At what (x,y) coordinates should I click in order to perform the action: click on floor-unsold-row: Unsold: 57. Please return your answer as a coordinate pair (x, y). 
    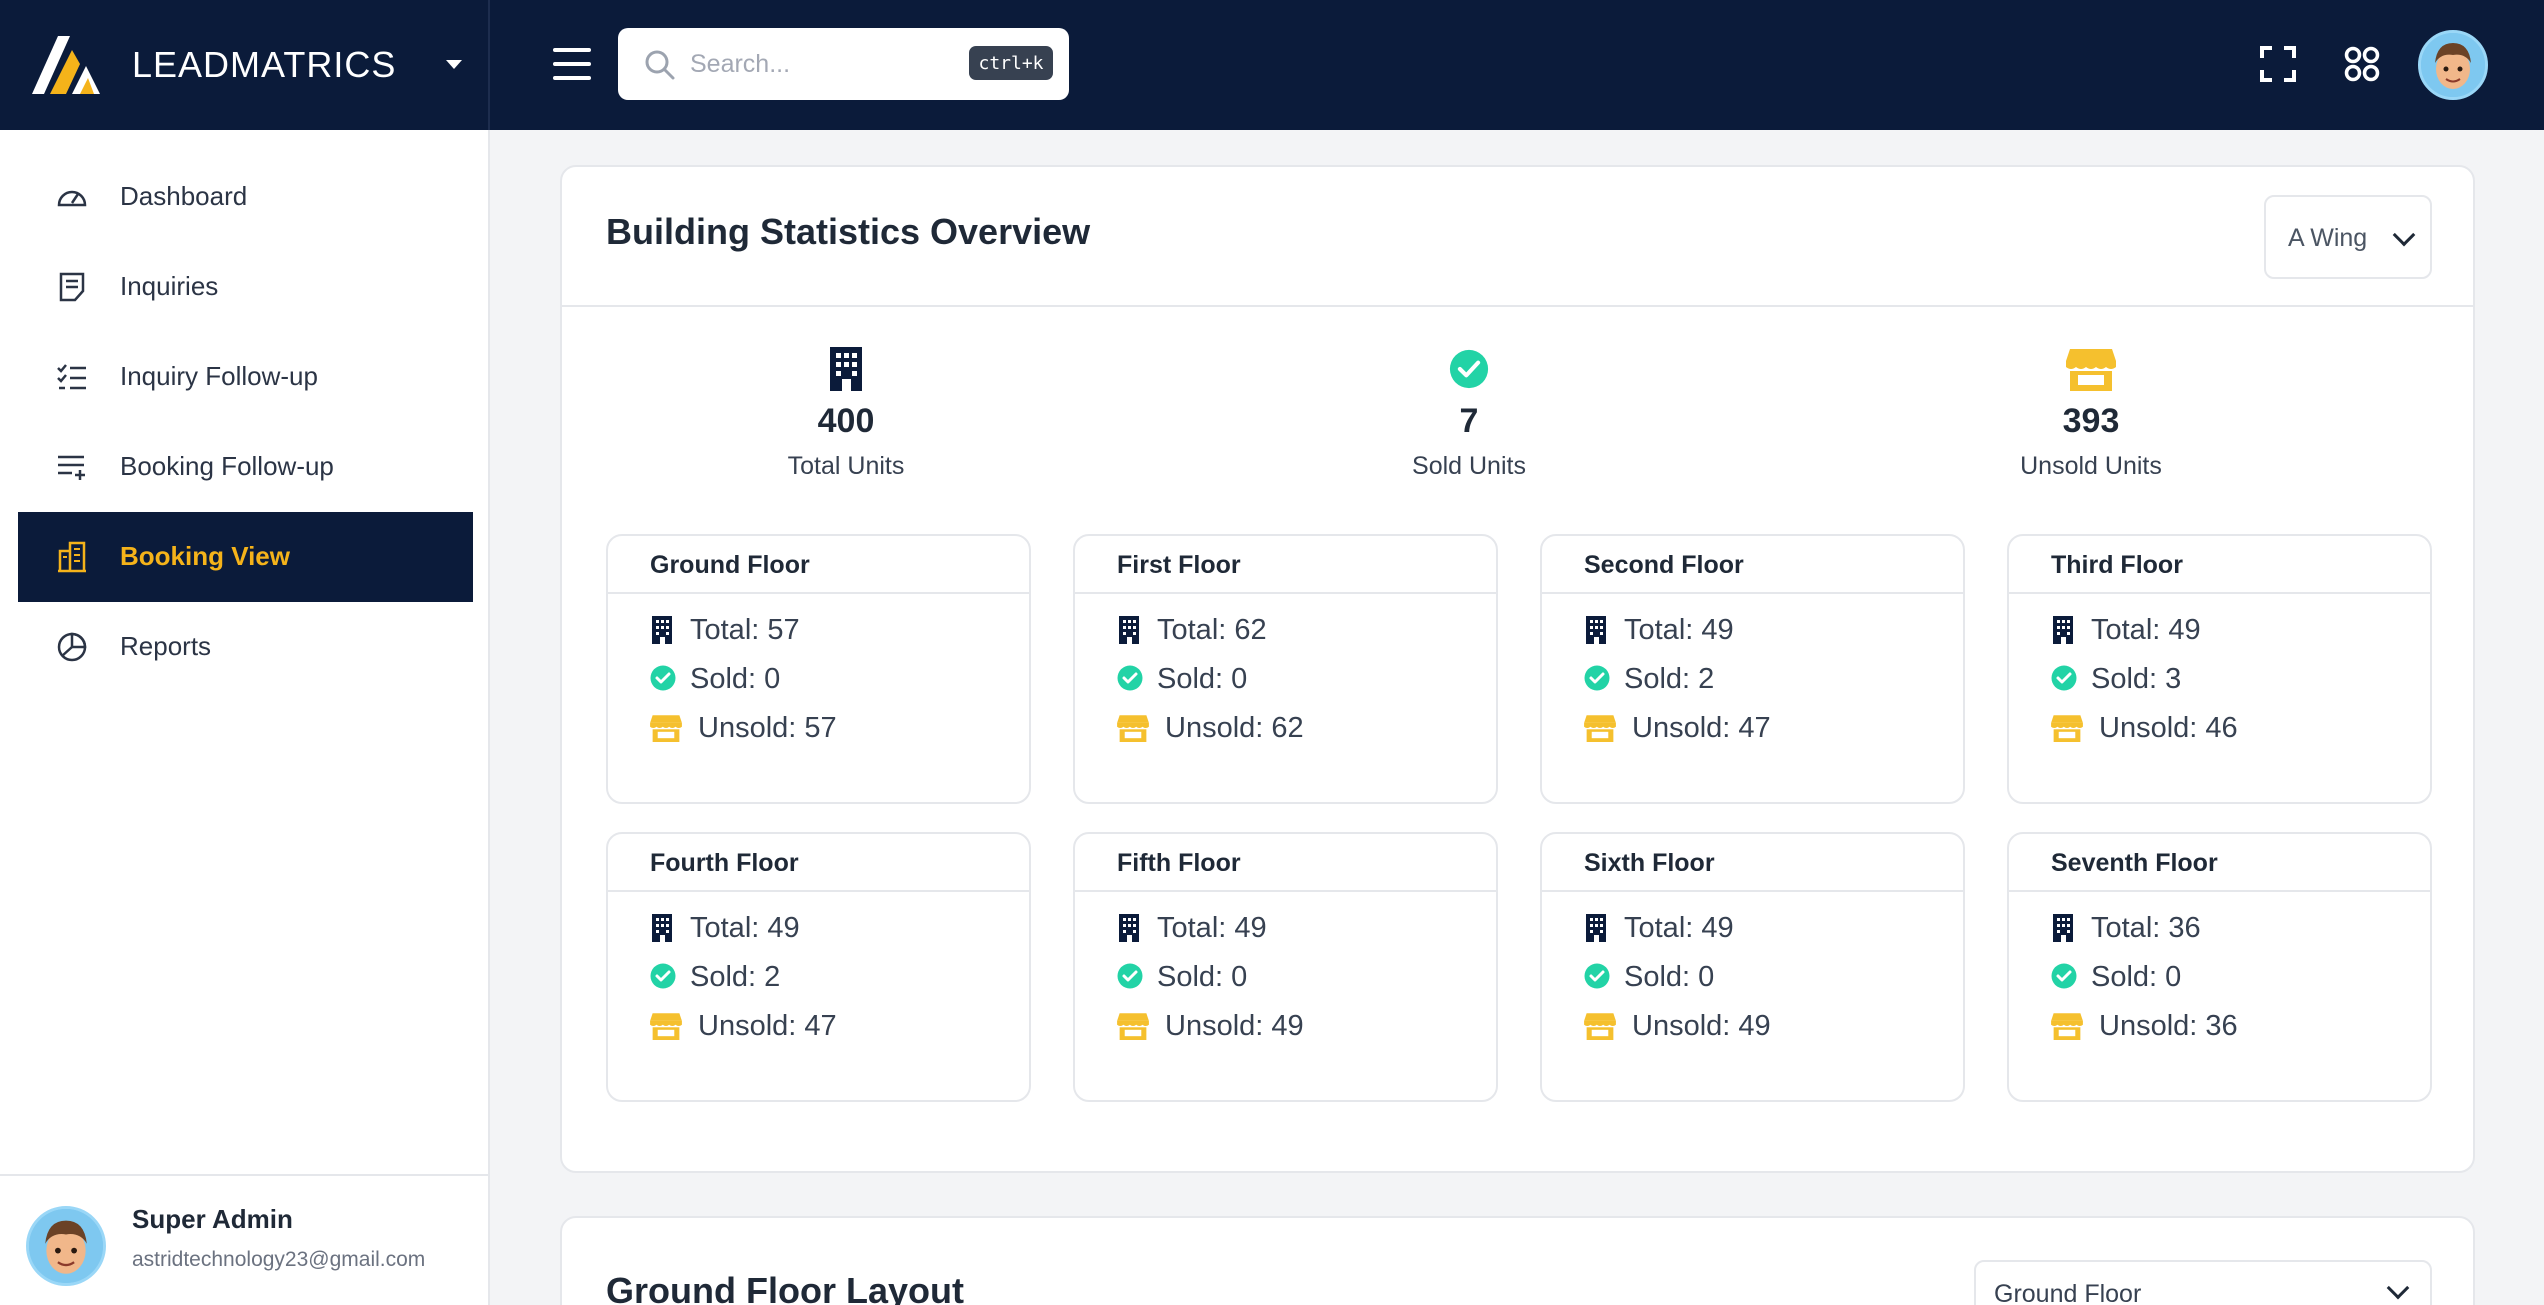
    Looking at the image, I should click on (830, 728).